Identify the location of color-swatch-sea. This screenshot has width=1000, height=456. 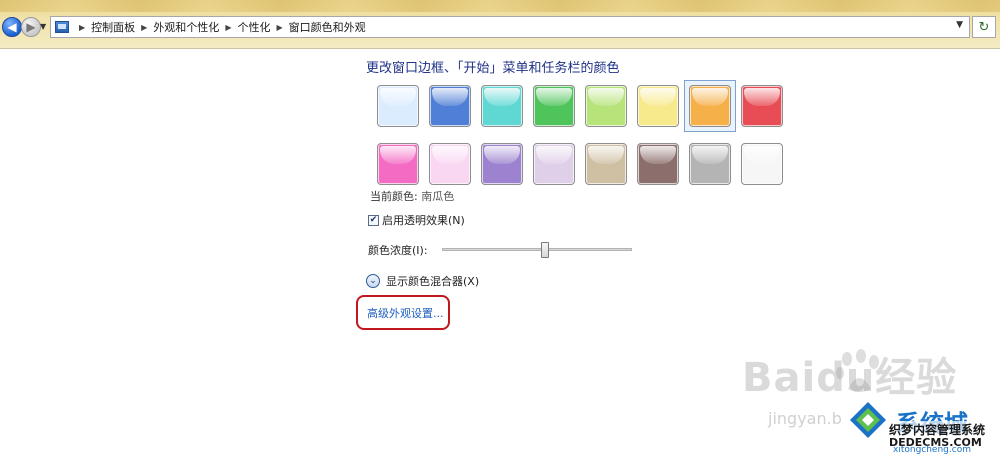
(502, 106).